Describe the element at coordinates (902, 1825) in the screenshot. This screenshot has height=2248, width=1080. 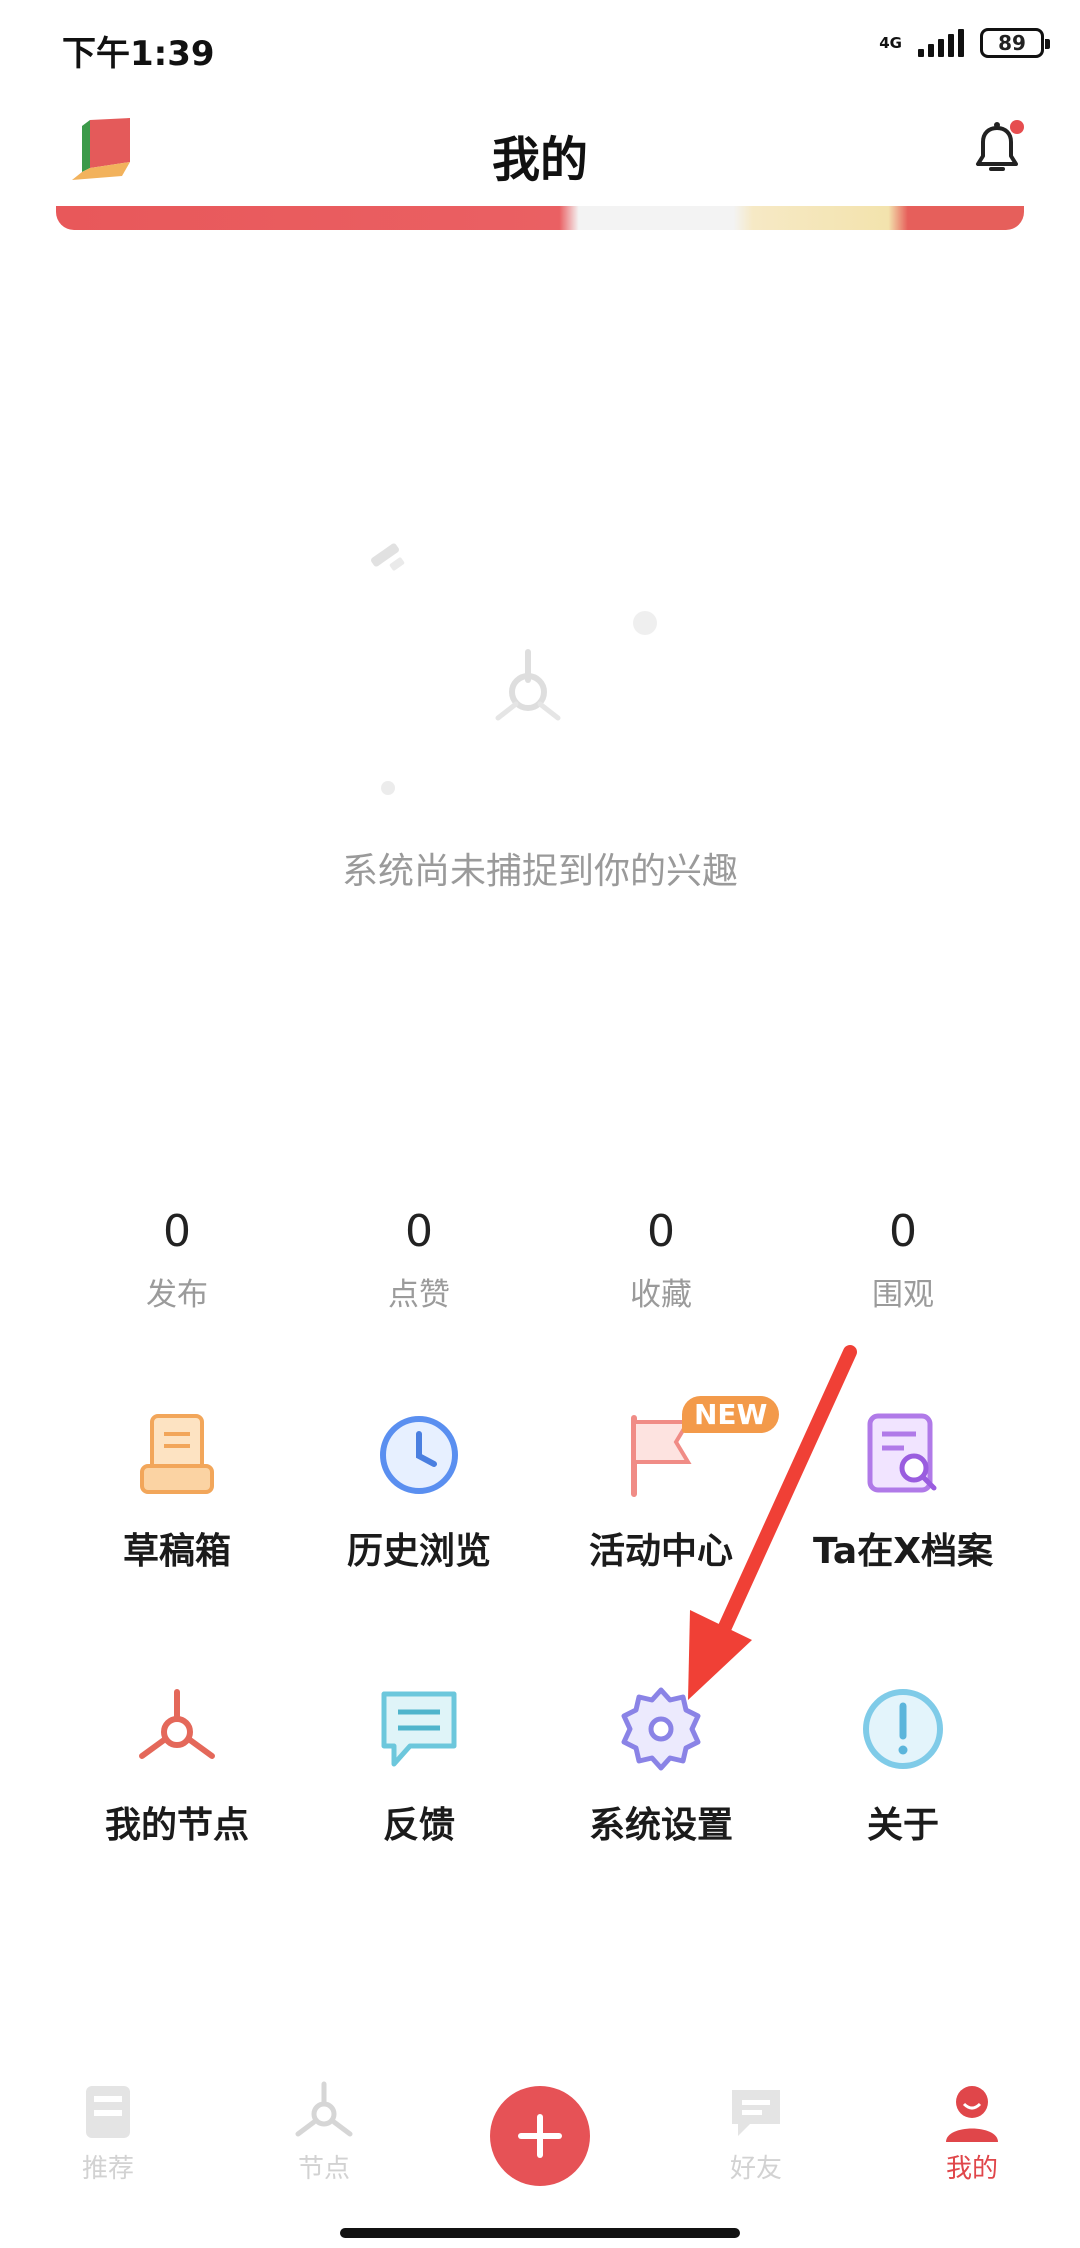
I see `grid-item-label: 关于` at that location.